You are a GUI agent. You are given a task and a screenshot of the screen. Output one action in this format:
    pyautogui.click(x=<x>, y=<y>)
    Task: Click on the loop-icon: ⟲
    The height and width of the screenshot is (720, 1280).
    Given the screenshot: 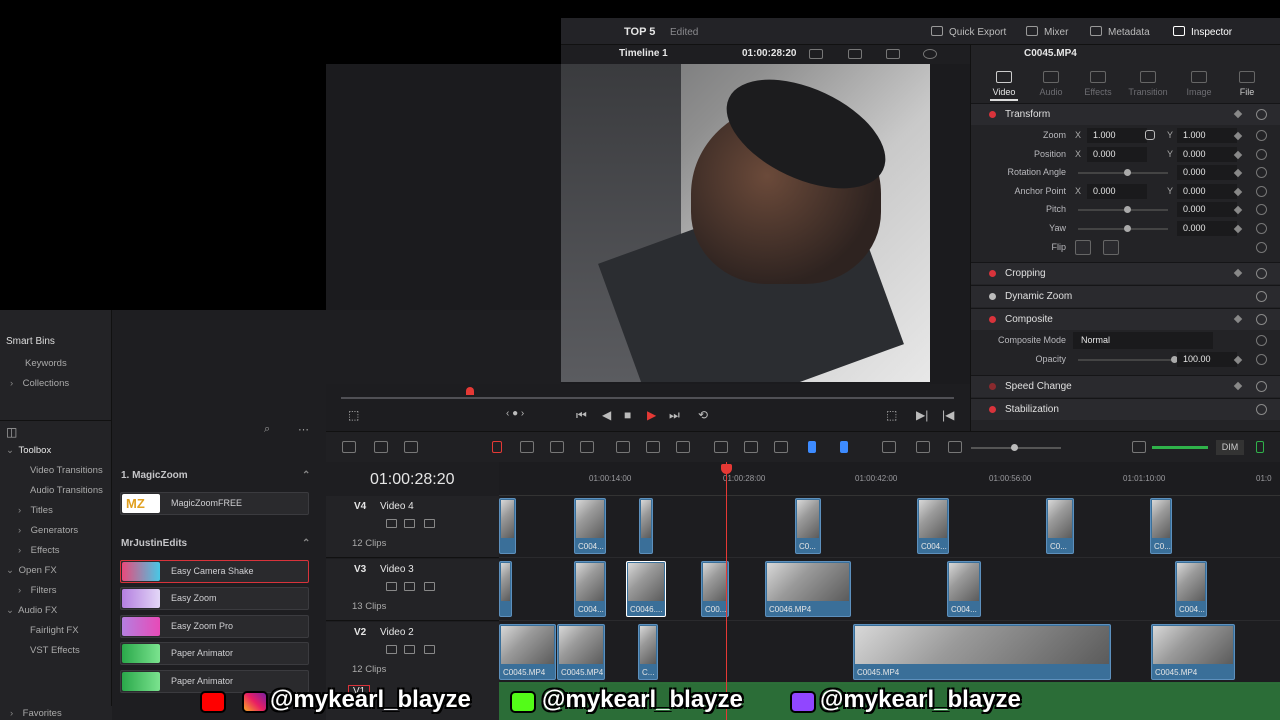 What is the action you would take?
    pyautogui.click(x=703, y=415)
    